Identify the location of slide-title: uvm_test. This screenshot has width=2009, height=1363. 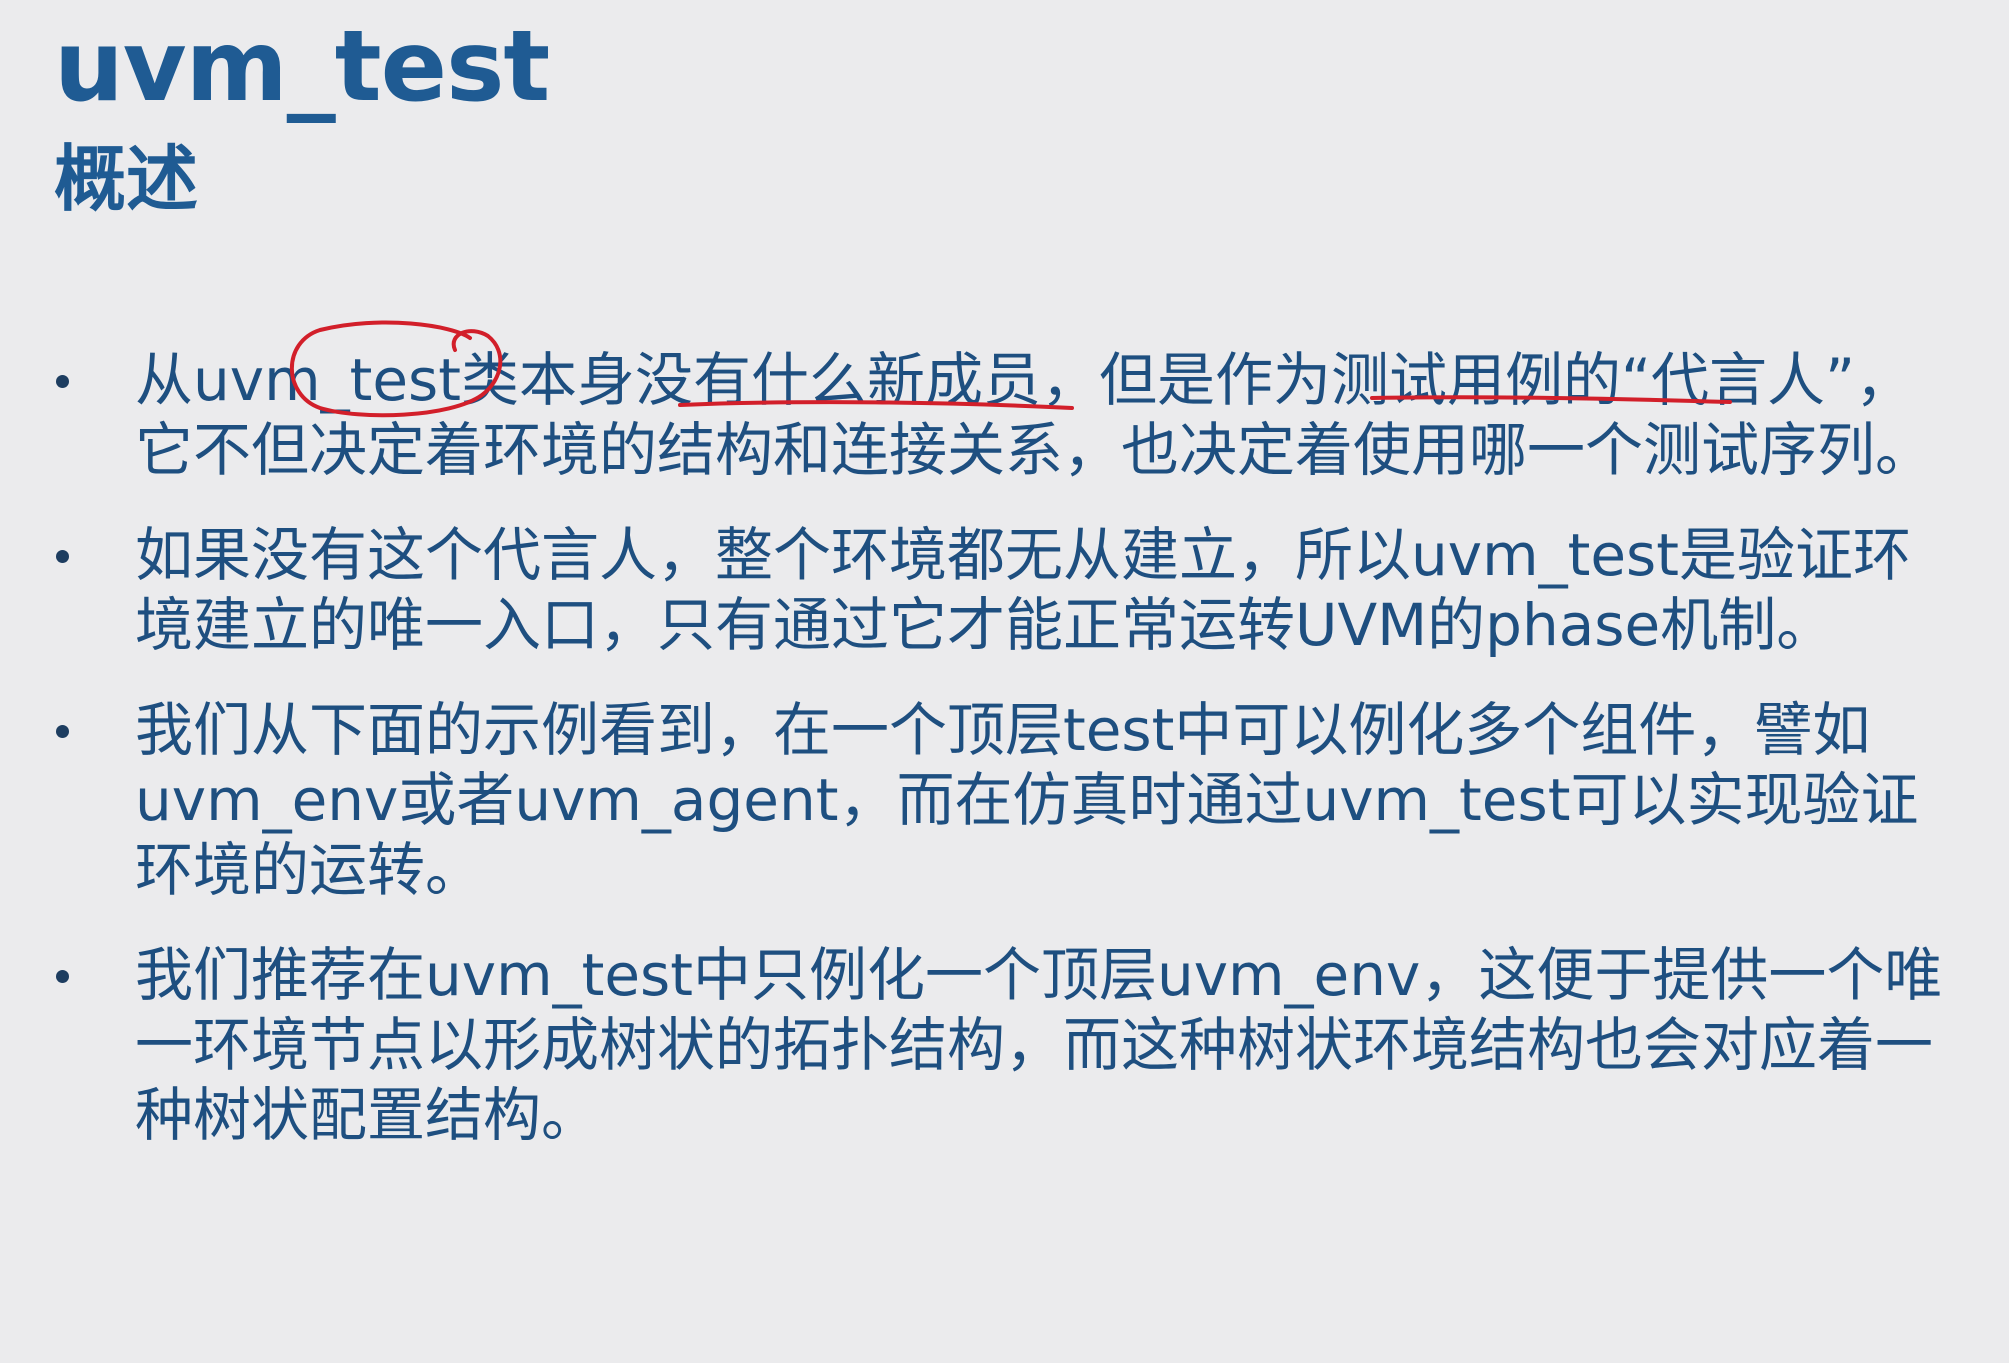
(302, 67).